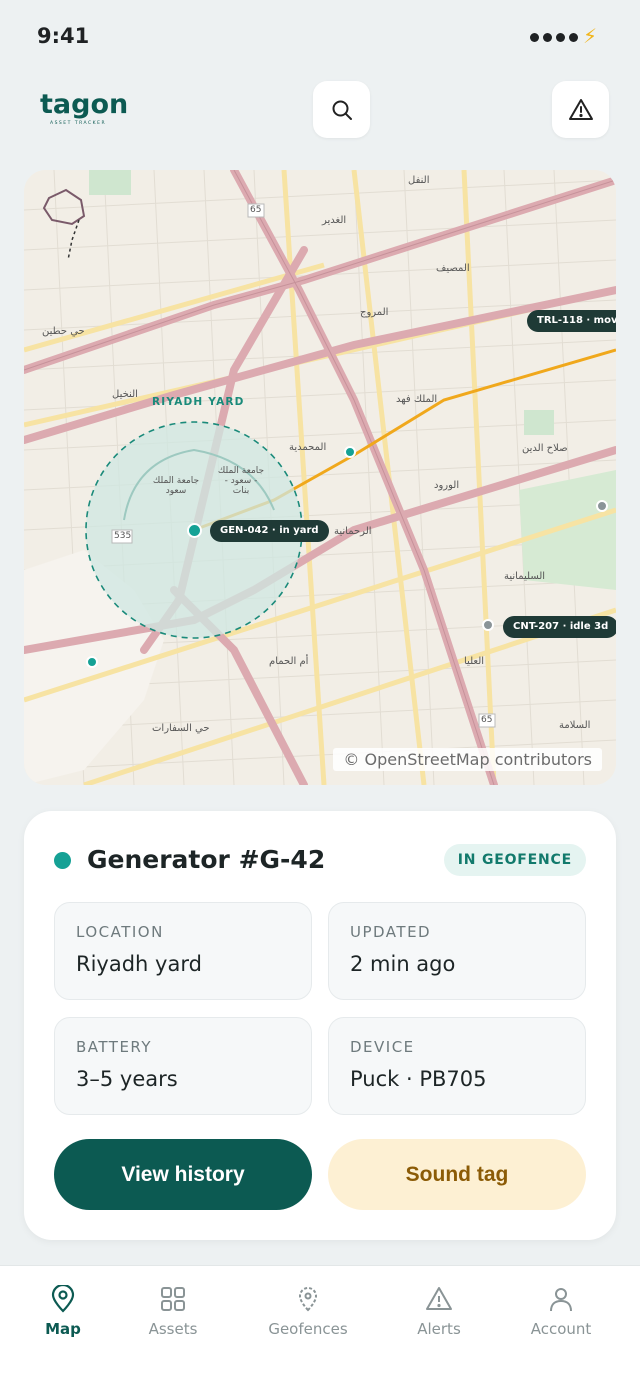  Describe the element at coordinates (63, 1316) in the screenshot. I see `nav-item-map: Map` at that location.